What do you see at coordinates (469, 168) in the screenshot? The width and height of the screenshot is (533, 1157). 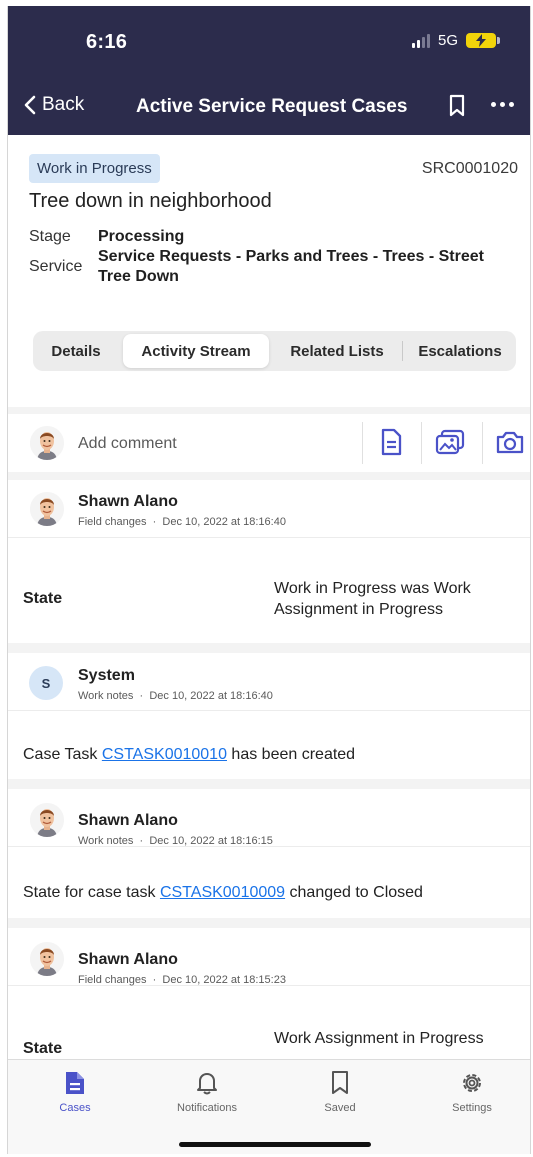 I see `case-number: SRC0001020` at bounding box center [469, 168].